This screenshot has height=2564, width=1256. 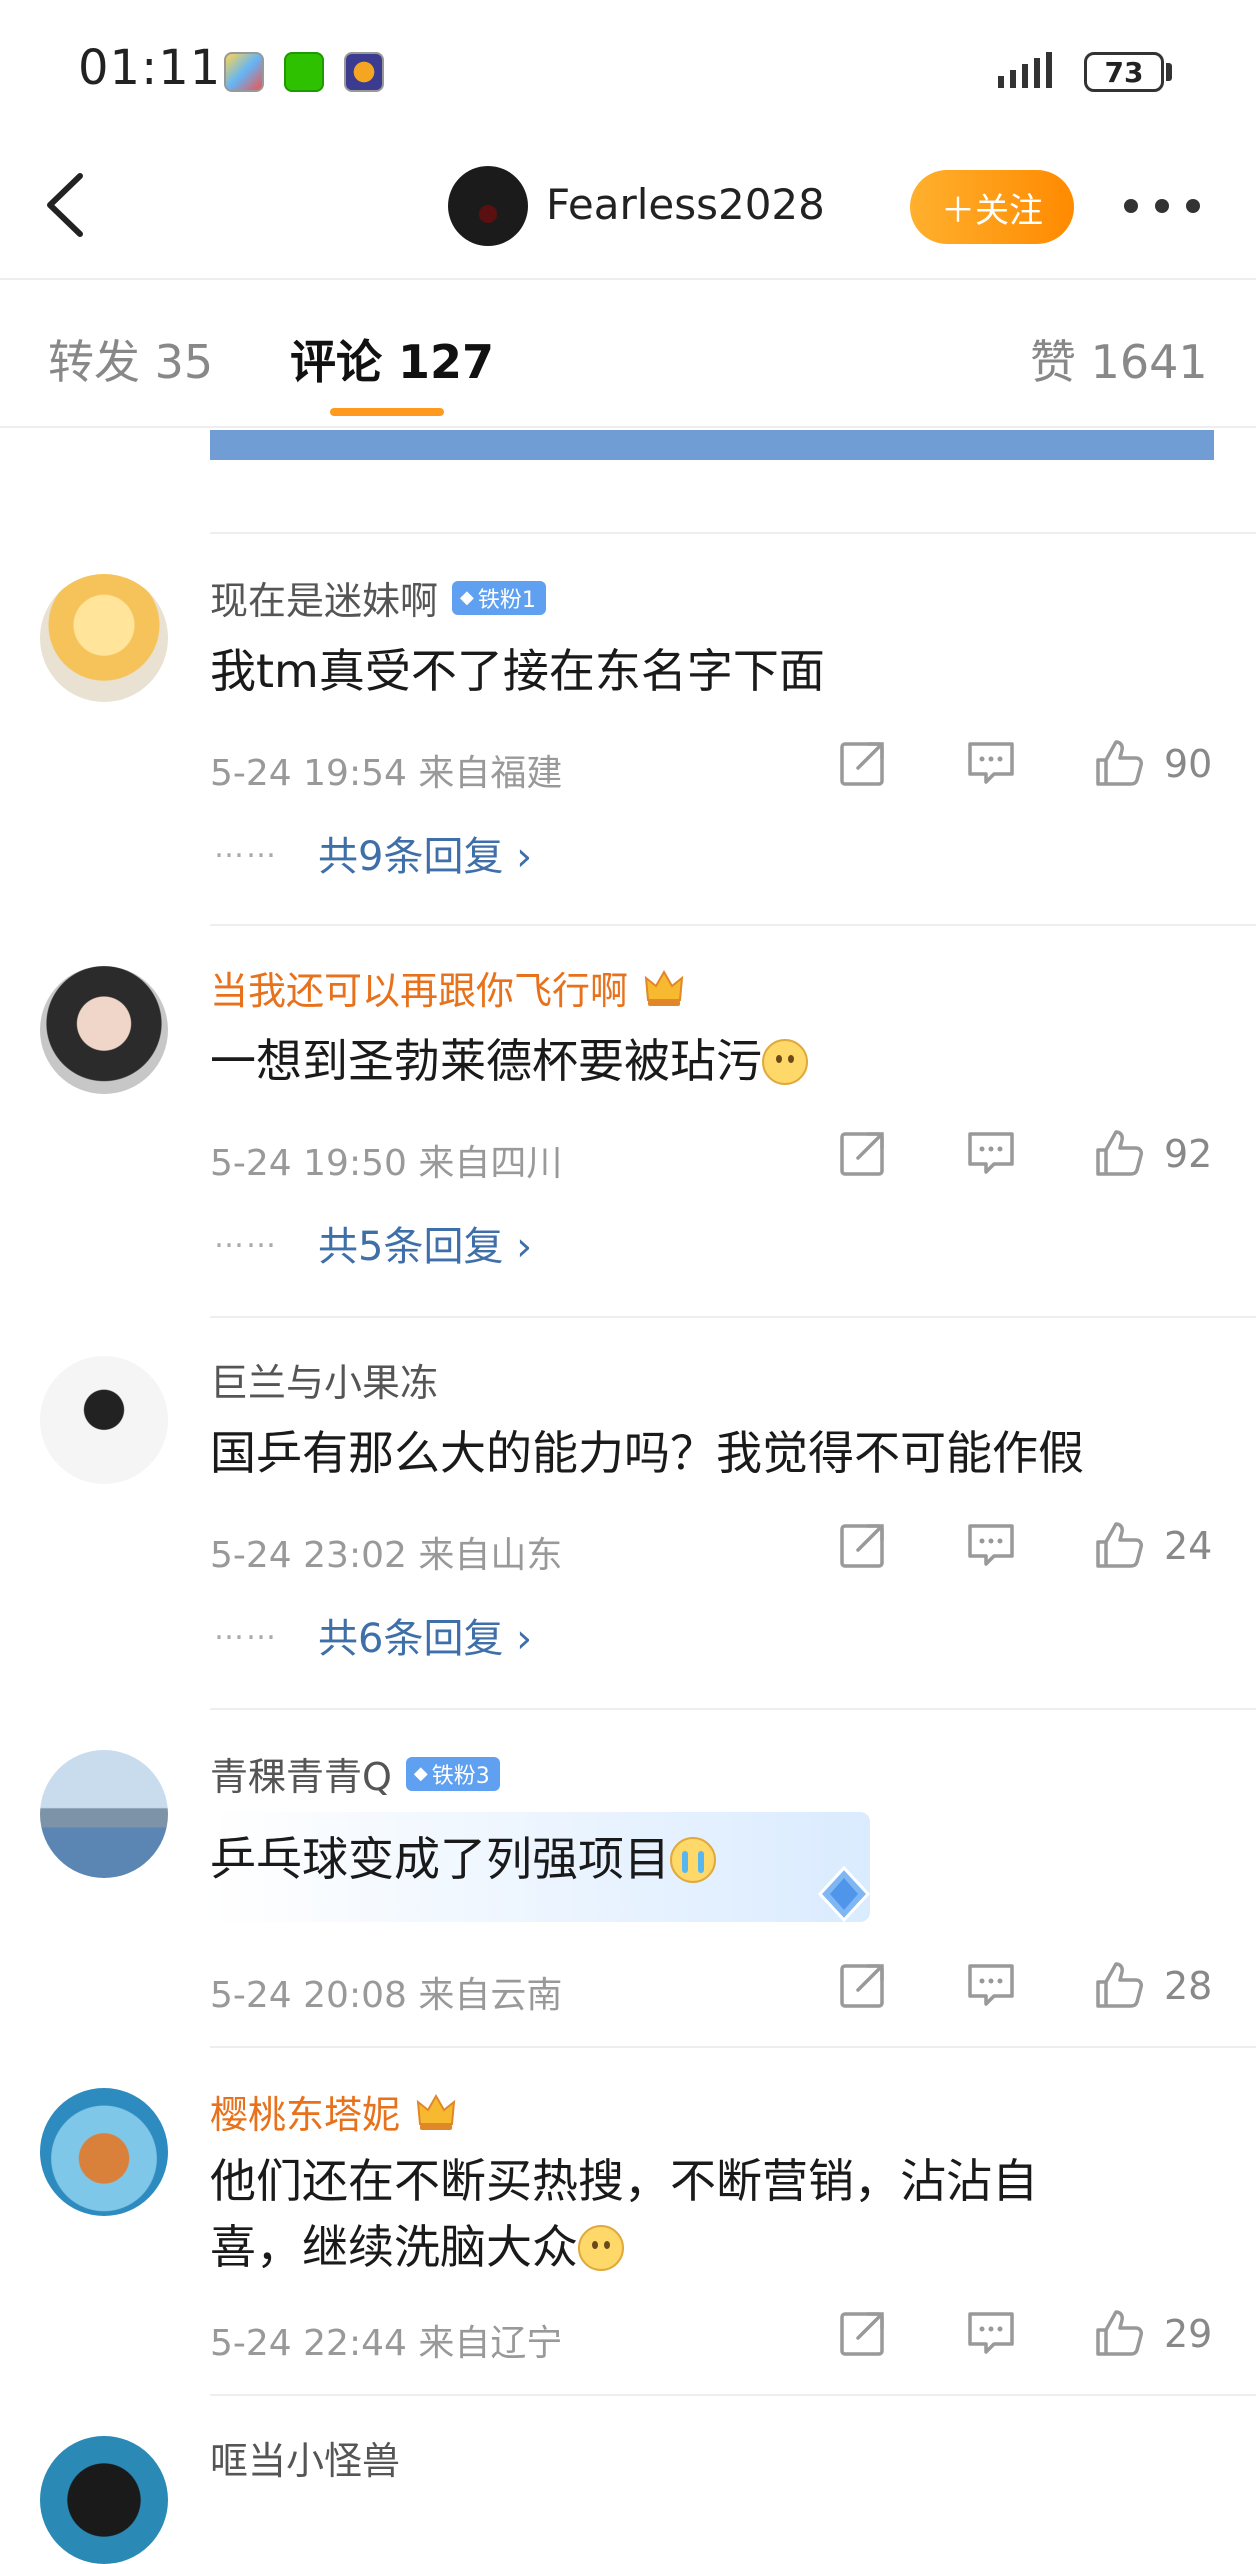 I want to click on active-tab-indicator, so click(x=387, y=412).